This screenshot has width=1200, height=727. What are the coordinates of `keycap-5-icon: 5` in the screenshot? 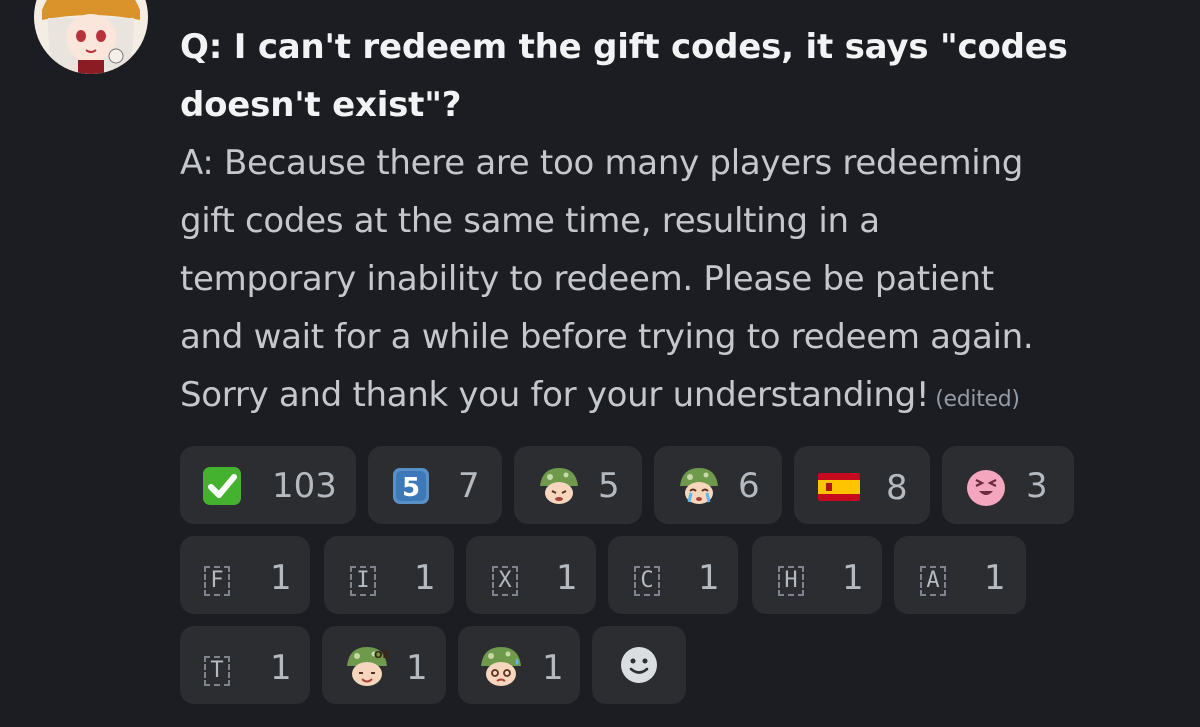 It's located at (411, 486).